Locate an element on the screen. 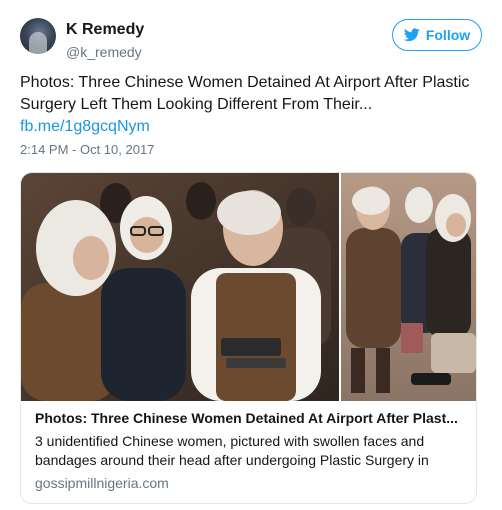 The height and width of the screenshot is (510, 502). follow-label: Follow is located at coordinates (448, 35).